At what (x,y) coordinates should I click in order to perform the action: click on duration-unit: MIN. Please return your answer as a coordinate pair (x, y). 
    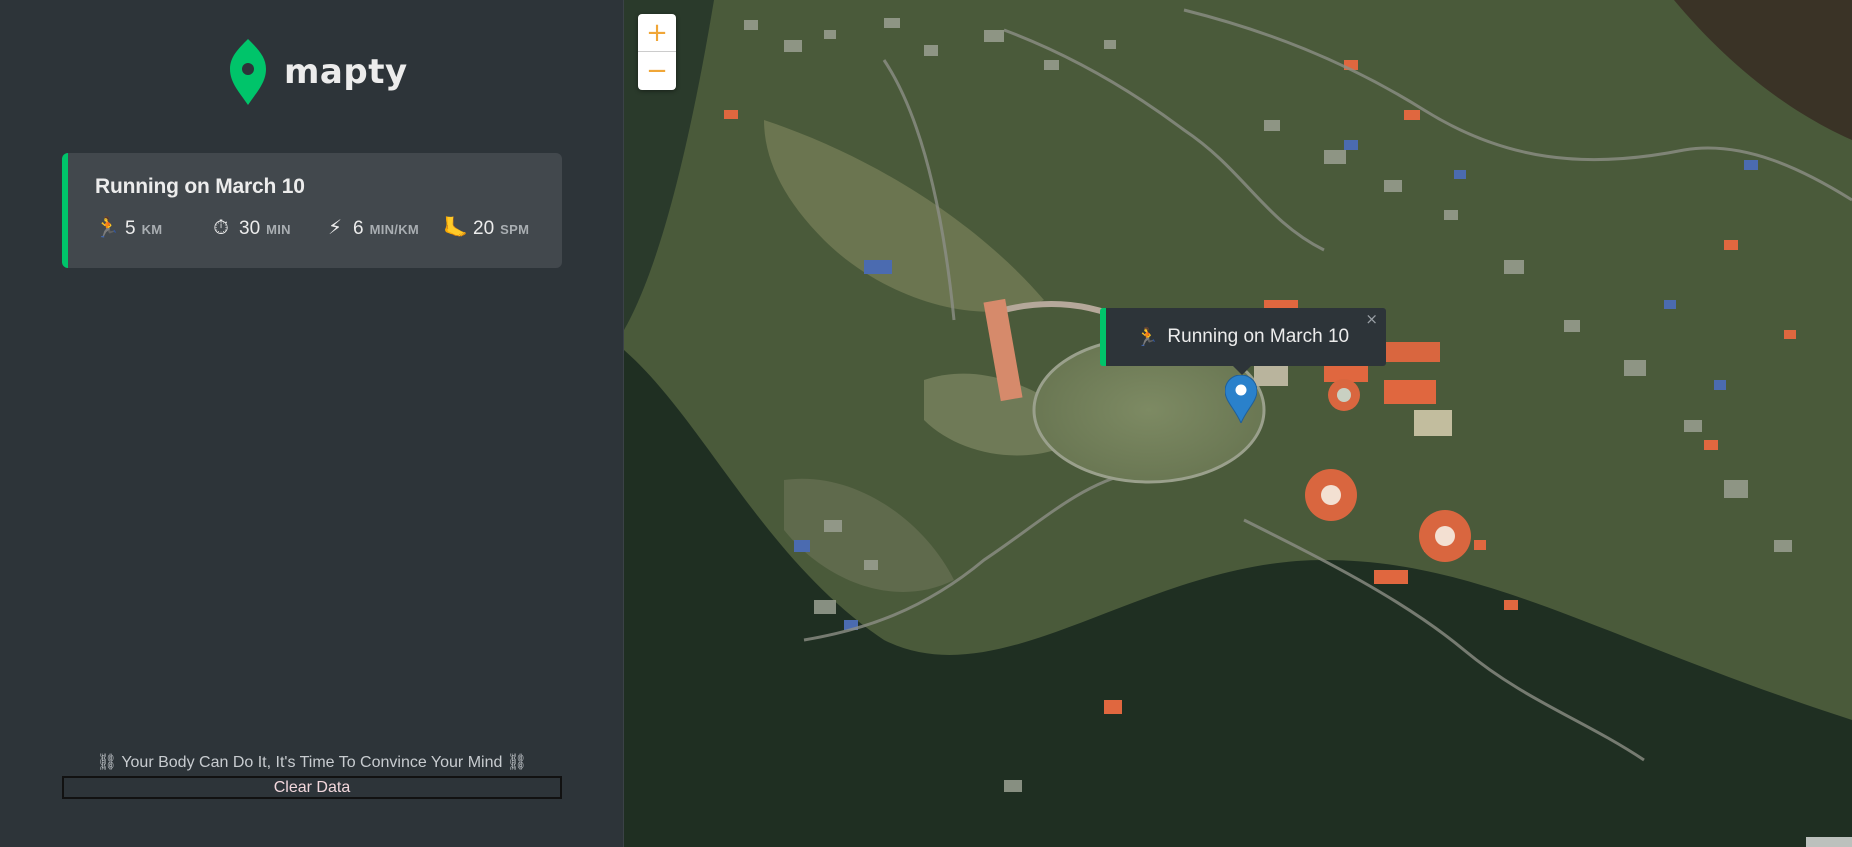
    Looking at the image, I should click on (278, 229).